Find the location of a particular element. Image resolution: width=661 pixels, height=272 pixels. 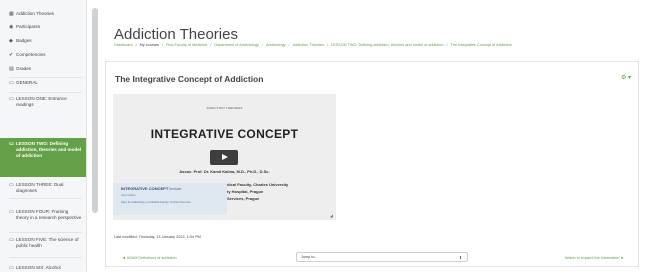

jump-to-select: Jump to... ⬍ is located at coordinates (382, 257).